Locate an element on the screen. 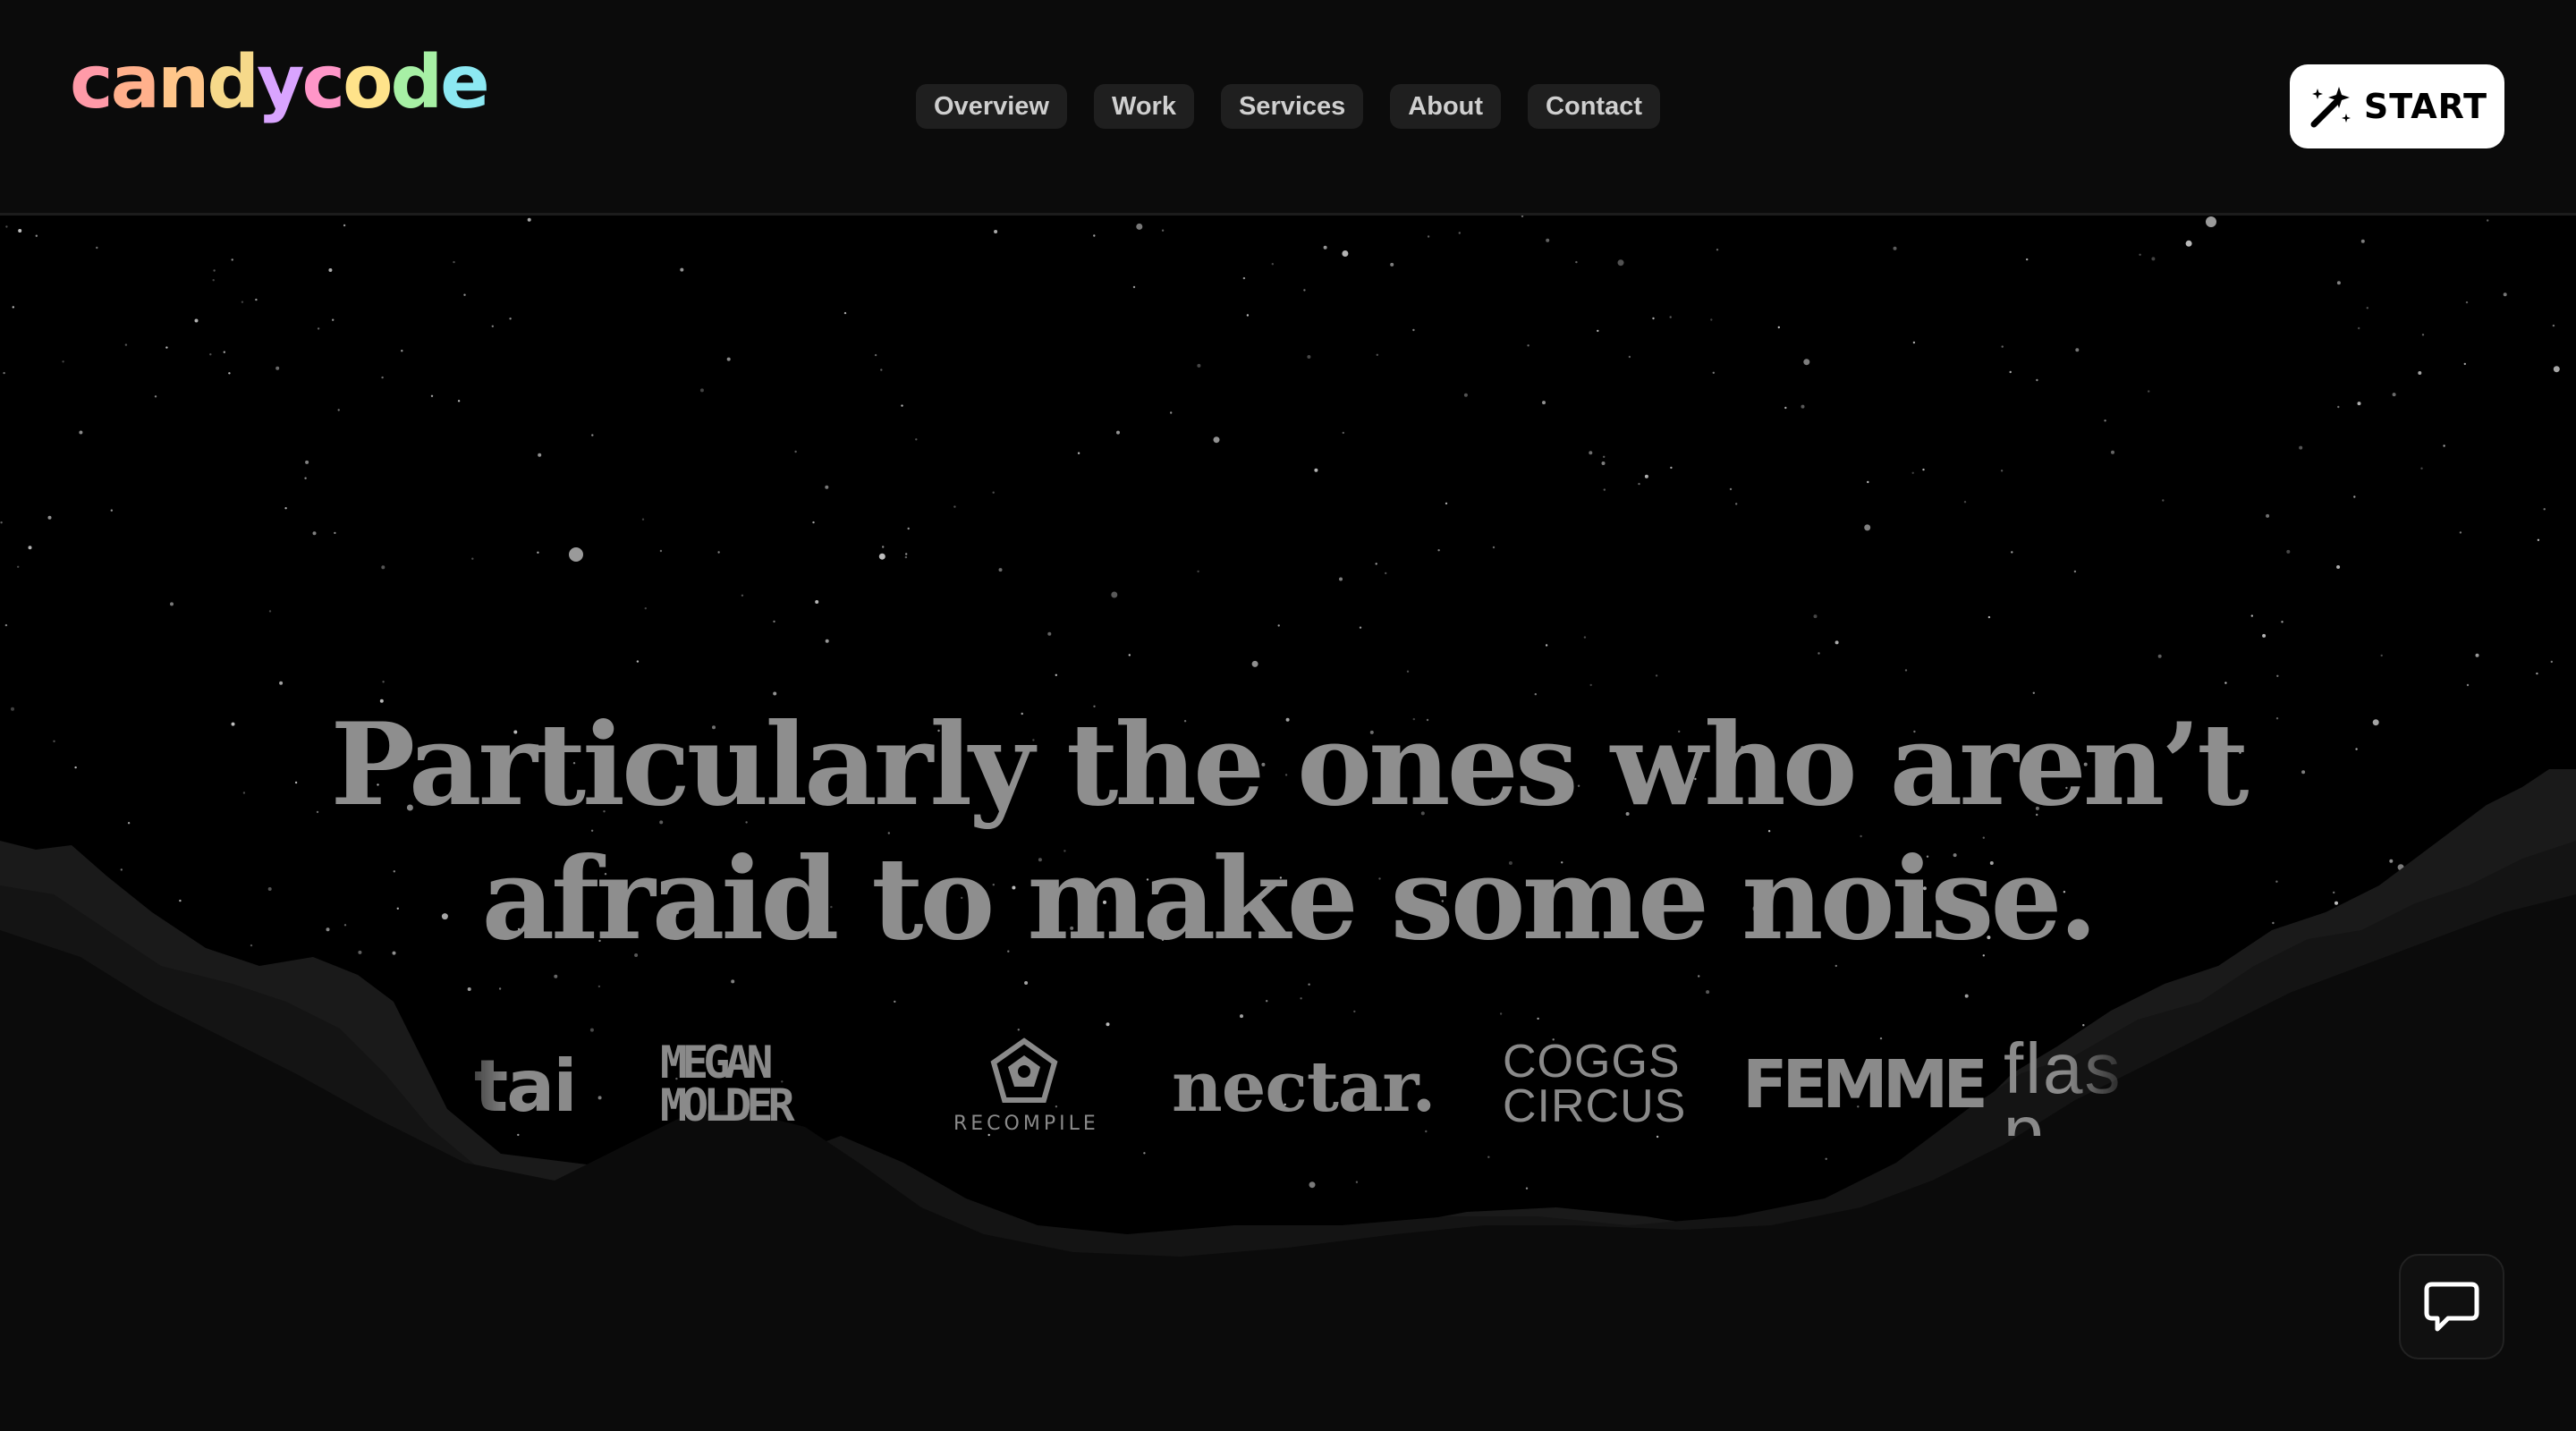 The image size is (2576, 1431). brand-logo-megan-molder: MEGAN MOLDER is located at coordinates (727, 1084).